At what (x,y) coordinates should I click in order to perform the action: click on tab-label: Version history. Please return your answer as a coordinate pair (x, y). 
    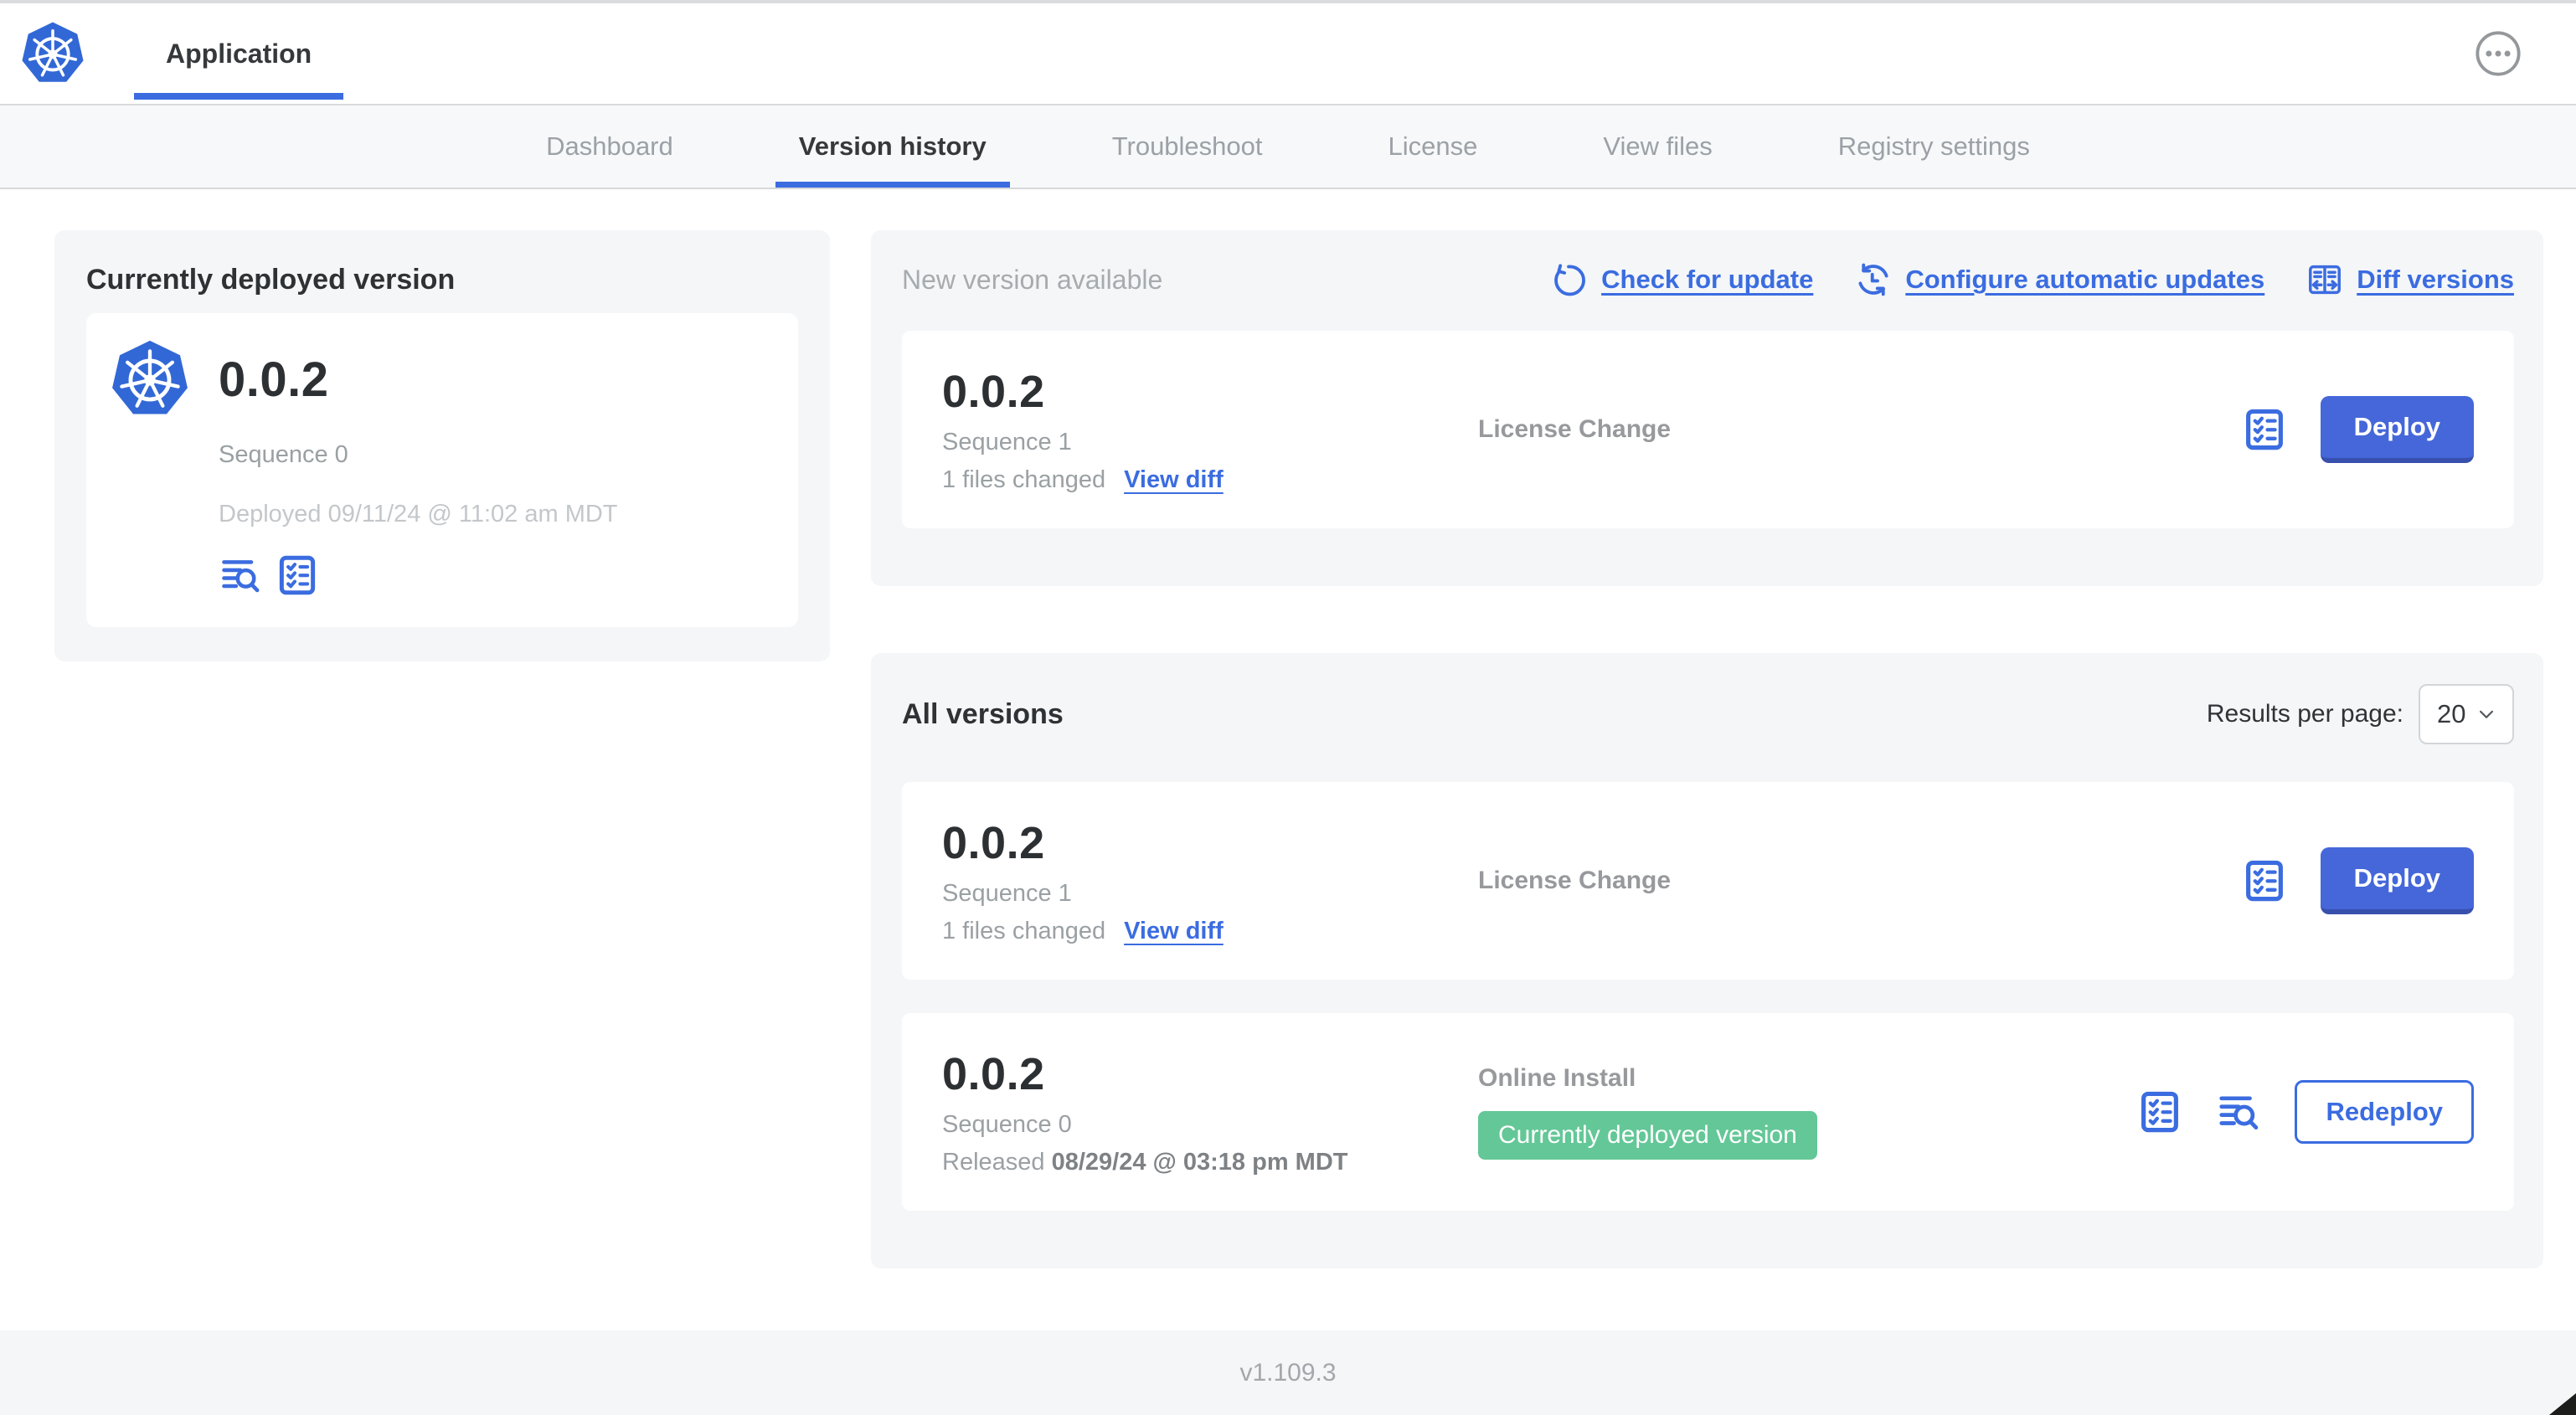
    Looking at the image, I should click on (892, 146).